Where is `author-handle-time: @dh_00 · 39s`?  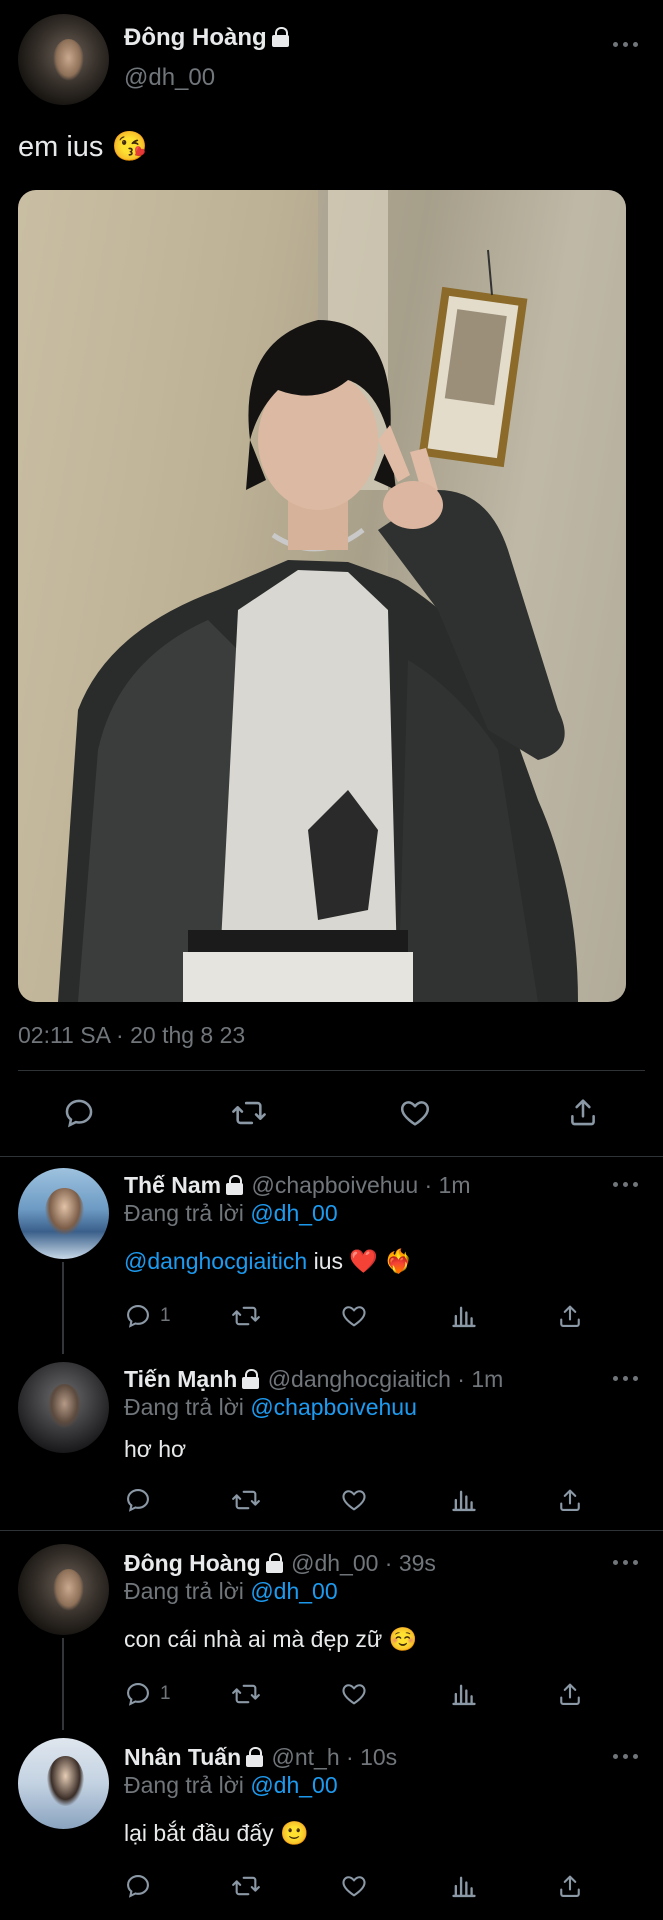
author-handle-time: @dh_00 · 39s is located at coordinates (363, 1563).